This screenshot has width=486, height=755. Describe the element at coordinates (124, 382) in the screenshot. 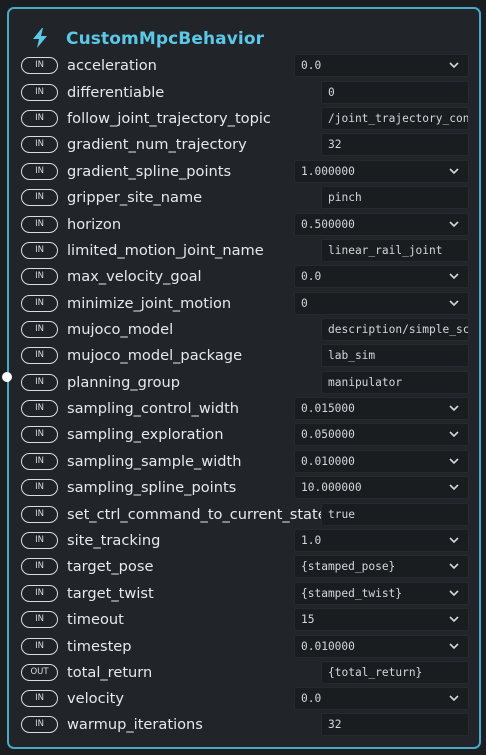

I see `port-name: planning_group` at that location.